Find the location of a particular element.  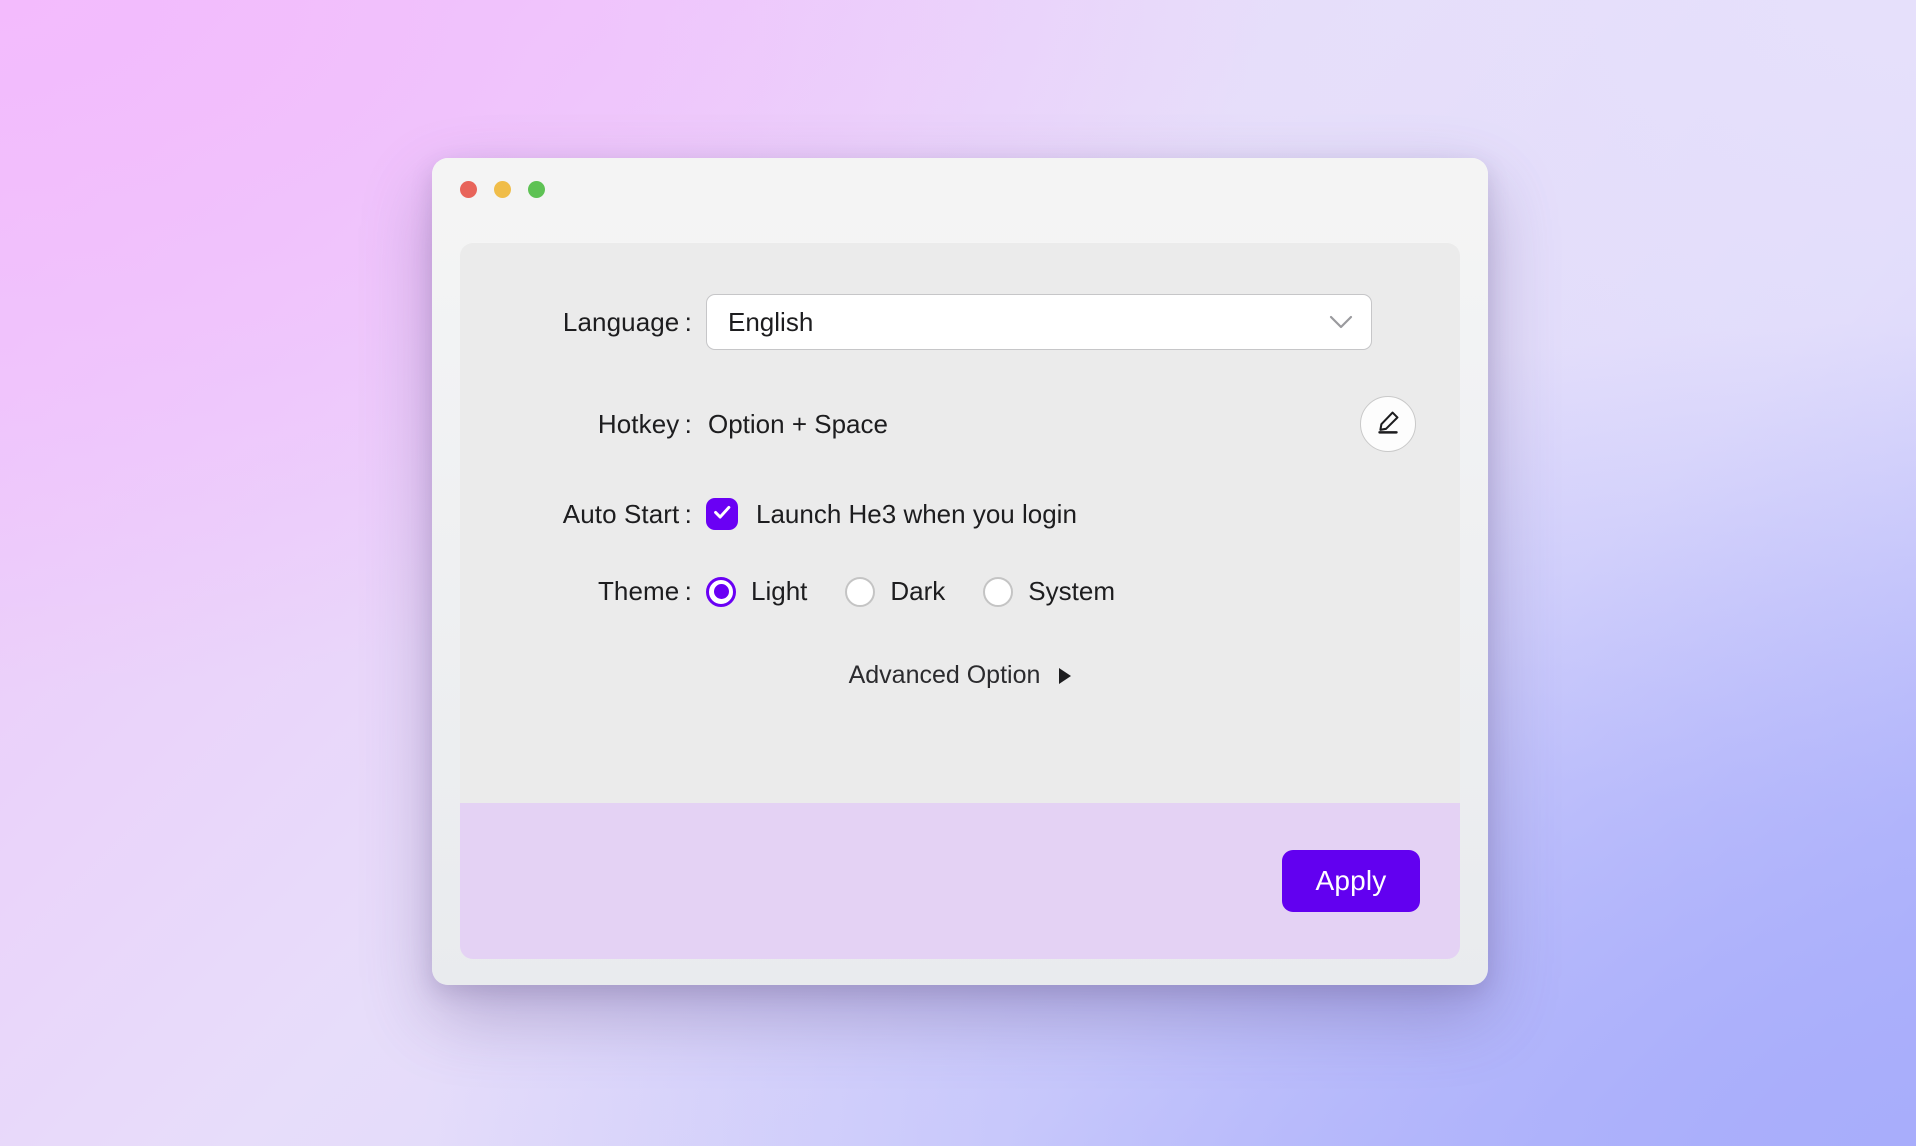

checkmark-icon is located at coordinates (722, 514).